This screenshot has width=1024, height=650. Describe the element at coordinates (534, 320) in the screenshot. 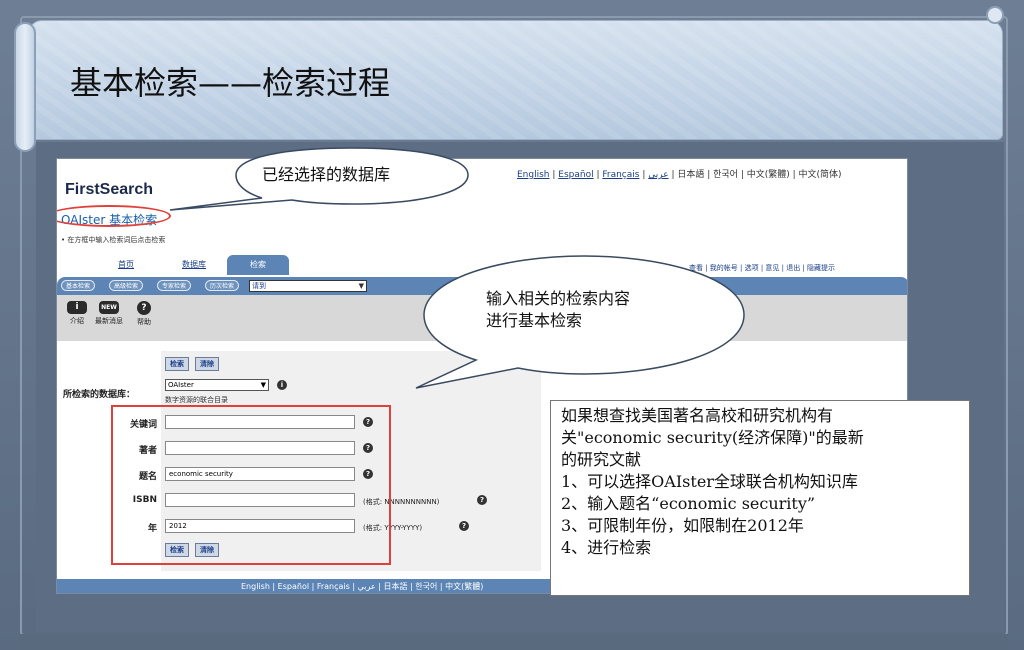

I see `callout-input-line2: 进行基本检索` at that location.